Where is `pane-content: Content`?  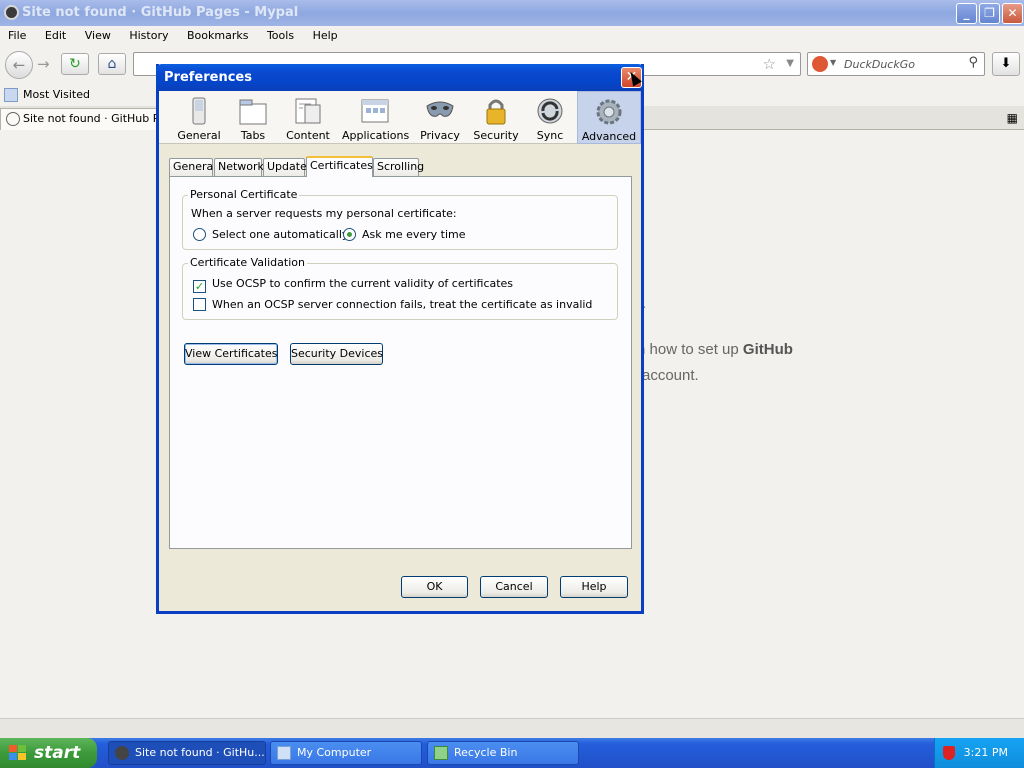
pane-content: Content is located at coordinates (308, 117).